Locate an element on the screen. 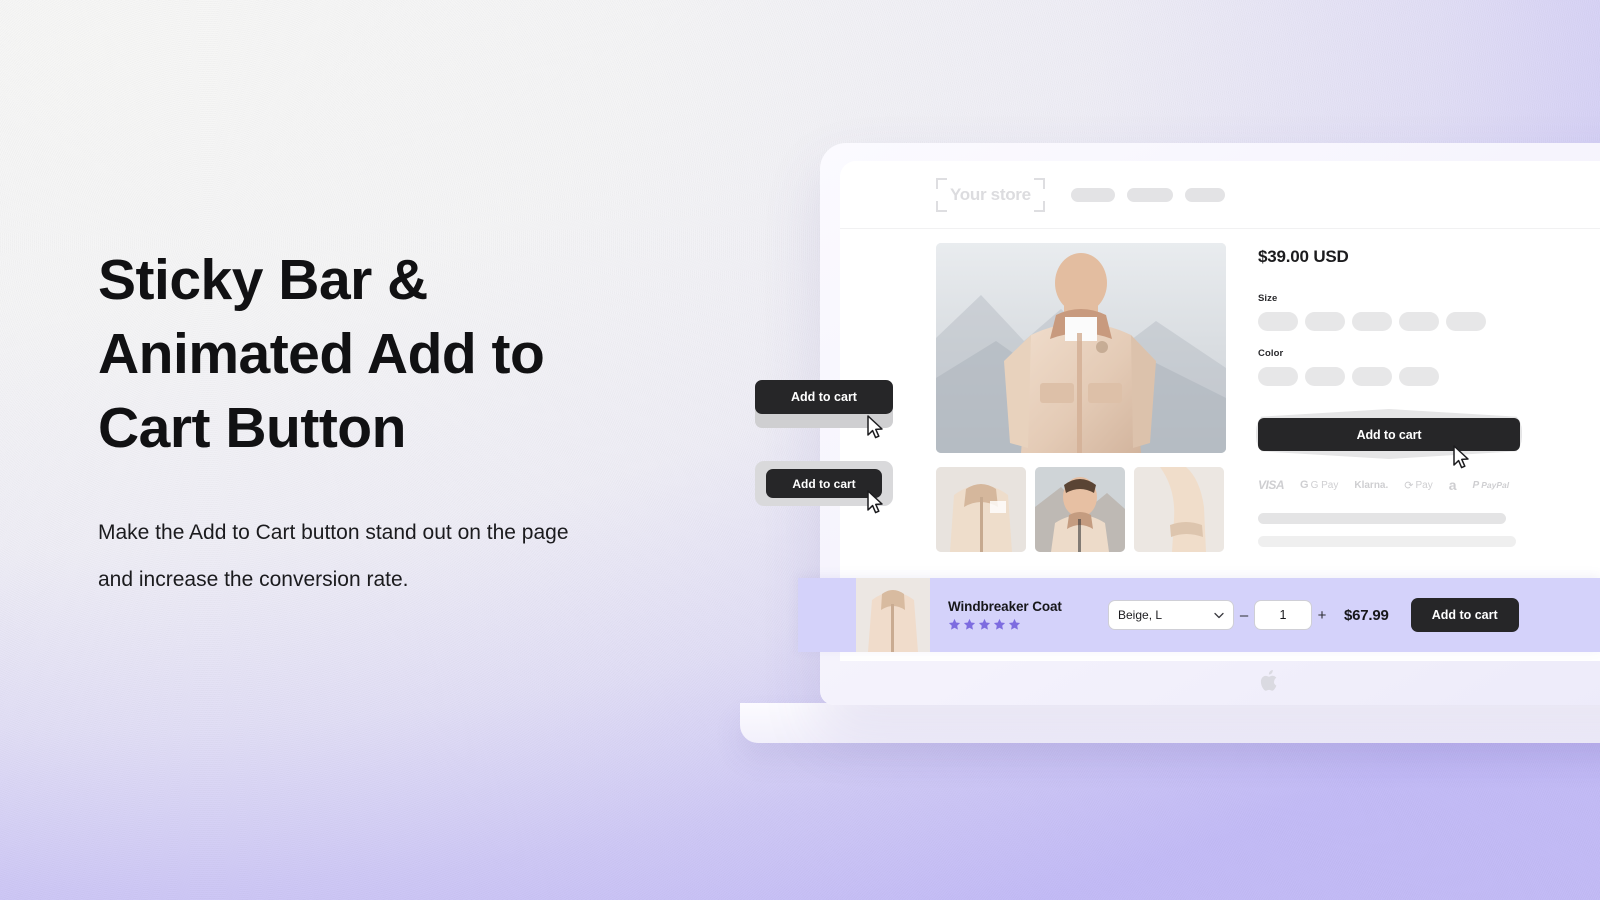 This screenshot has width=1600, height=900. laptop-base is located at coordinates (1170, 723).